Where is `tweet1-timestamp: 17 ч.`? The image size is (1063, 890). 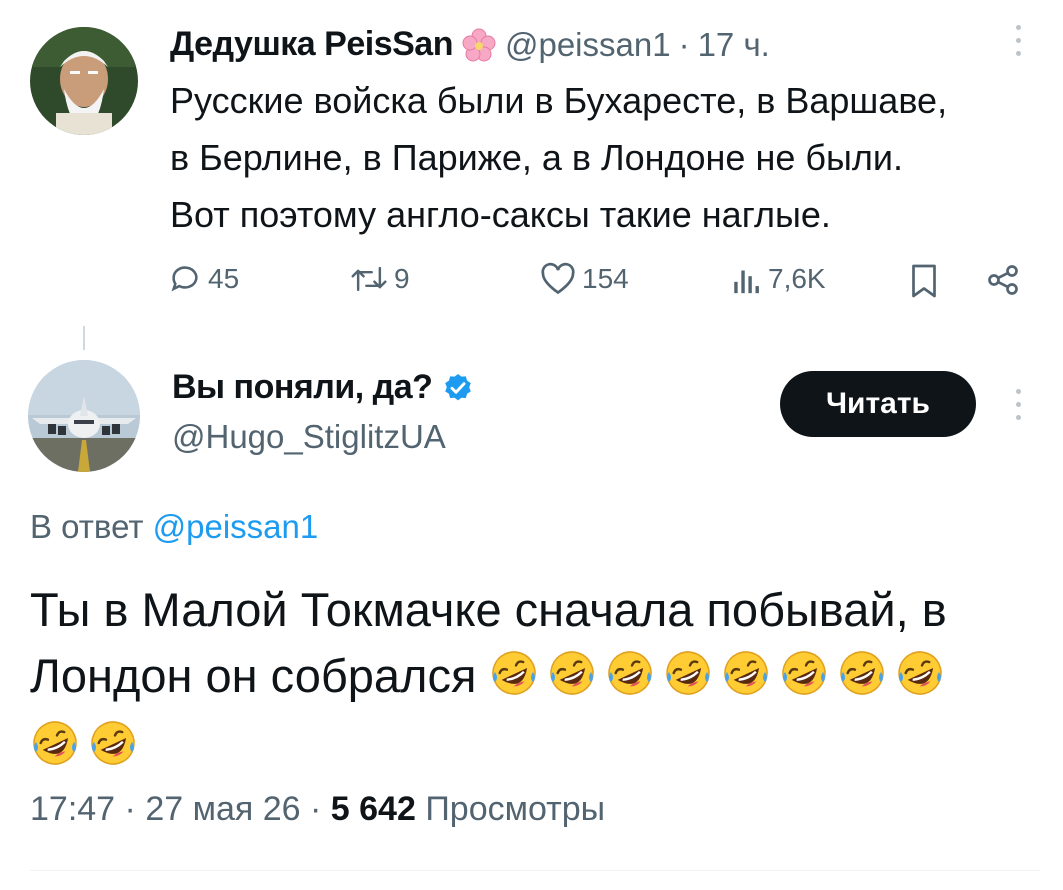
tweet1-timestamp: 17 ч. is located at coordinates (734, 45).